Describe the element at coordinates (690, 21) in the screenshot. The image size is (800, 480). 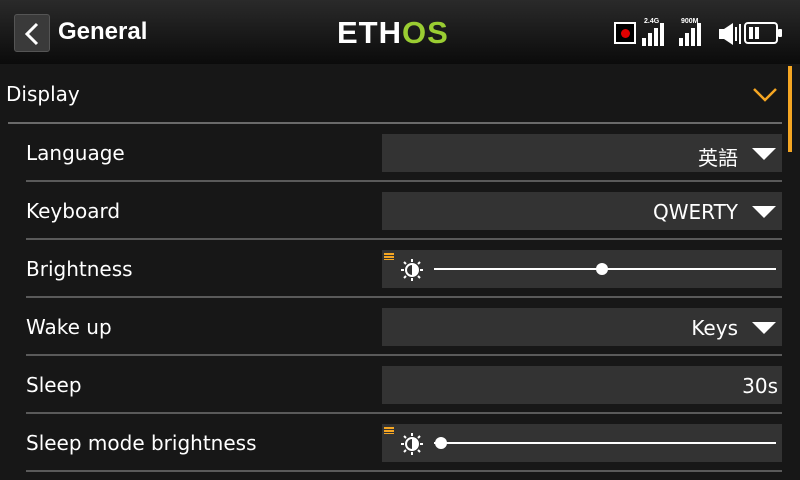
I see `signal-label: 900M` at that location.